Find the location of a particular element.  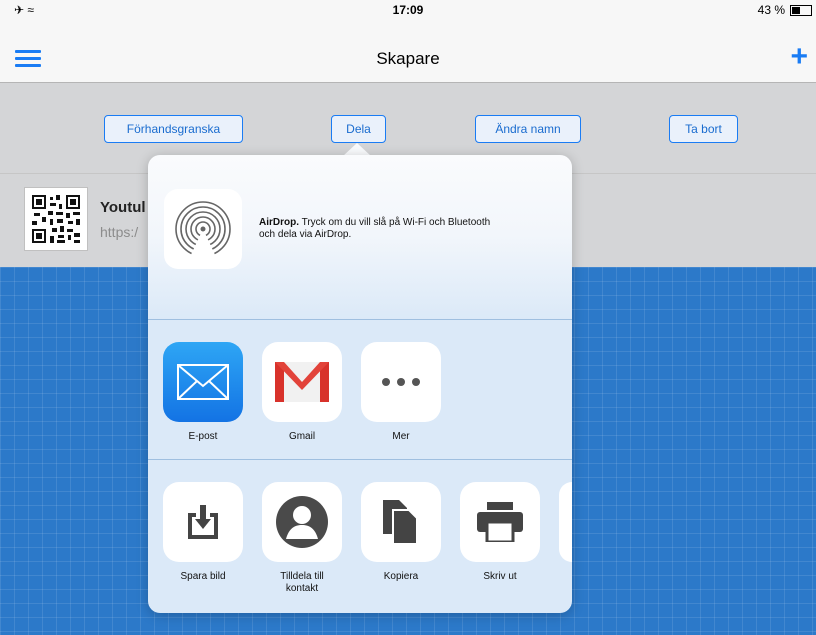

more-apps-label: Mer is located at coordinates (401, 436).